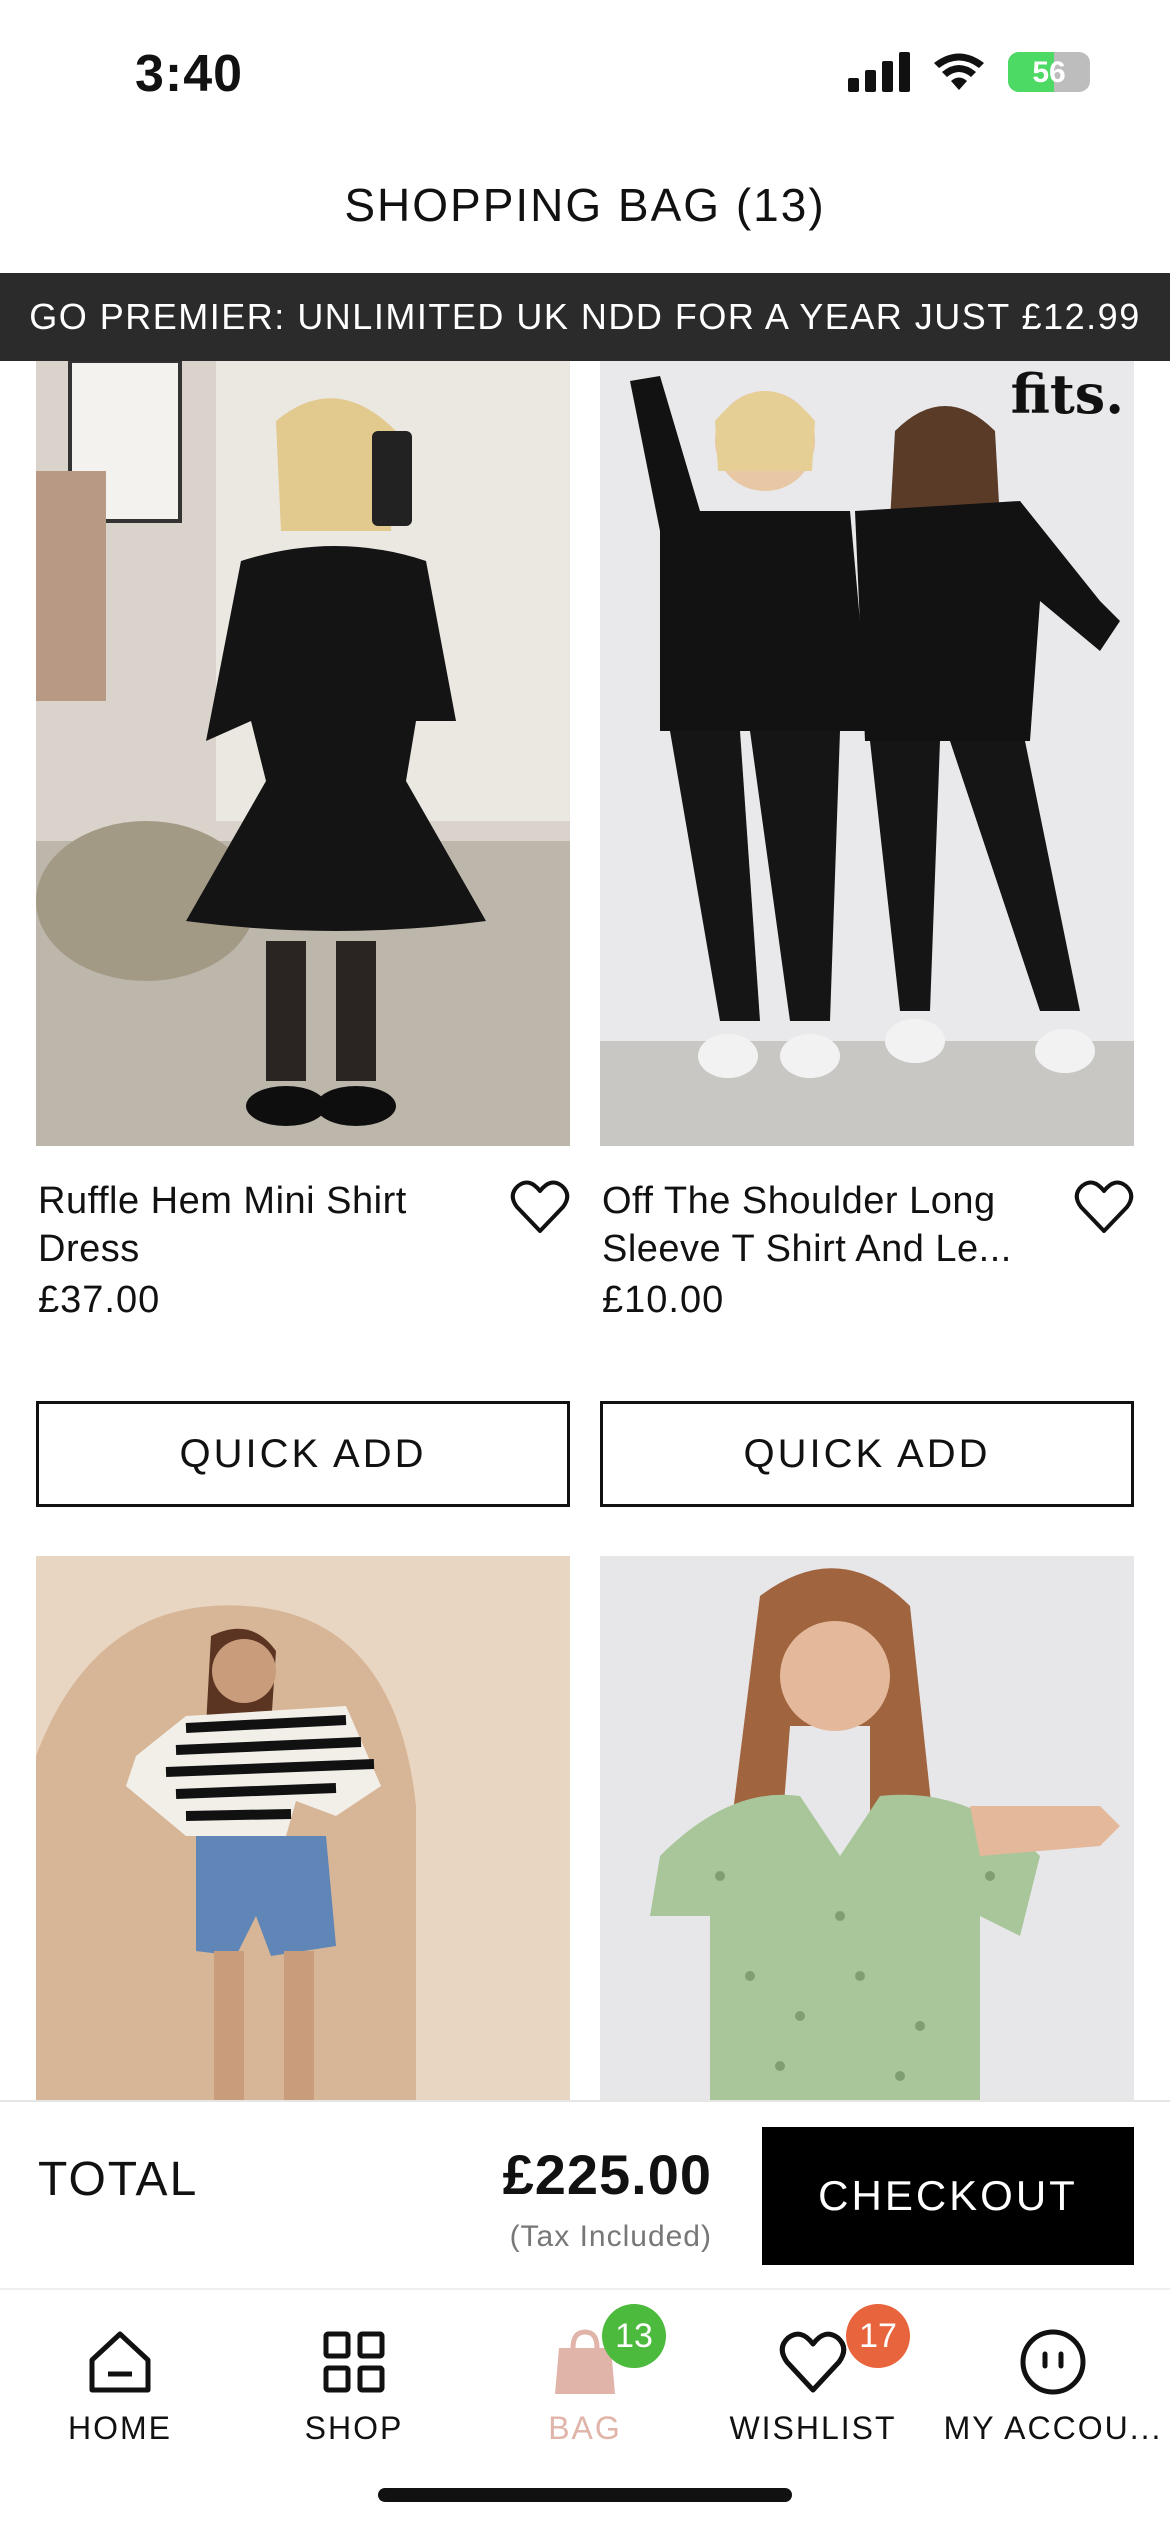  I want to click on tab-home: HOME, so click(120, 2380).